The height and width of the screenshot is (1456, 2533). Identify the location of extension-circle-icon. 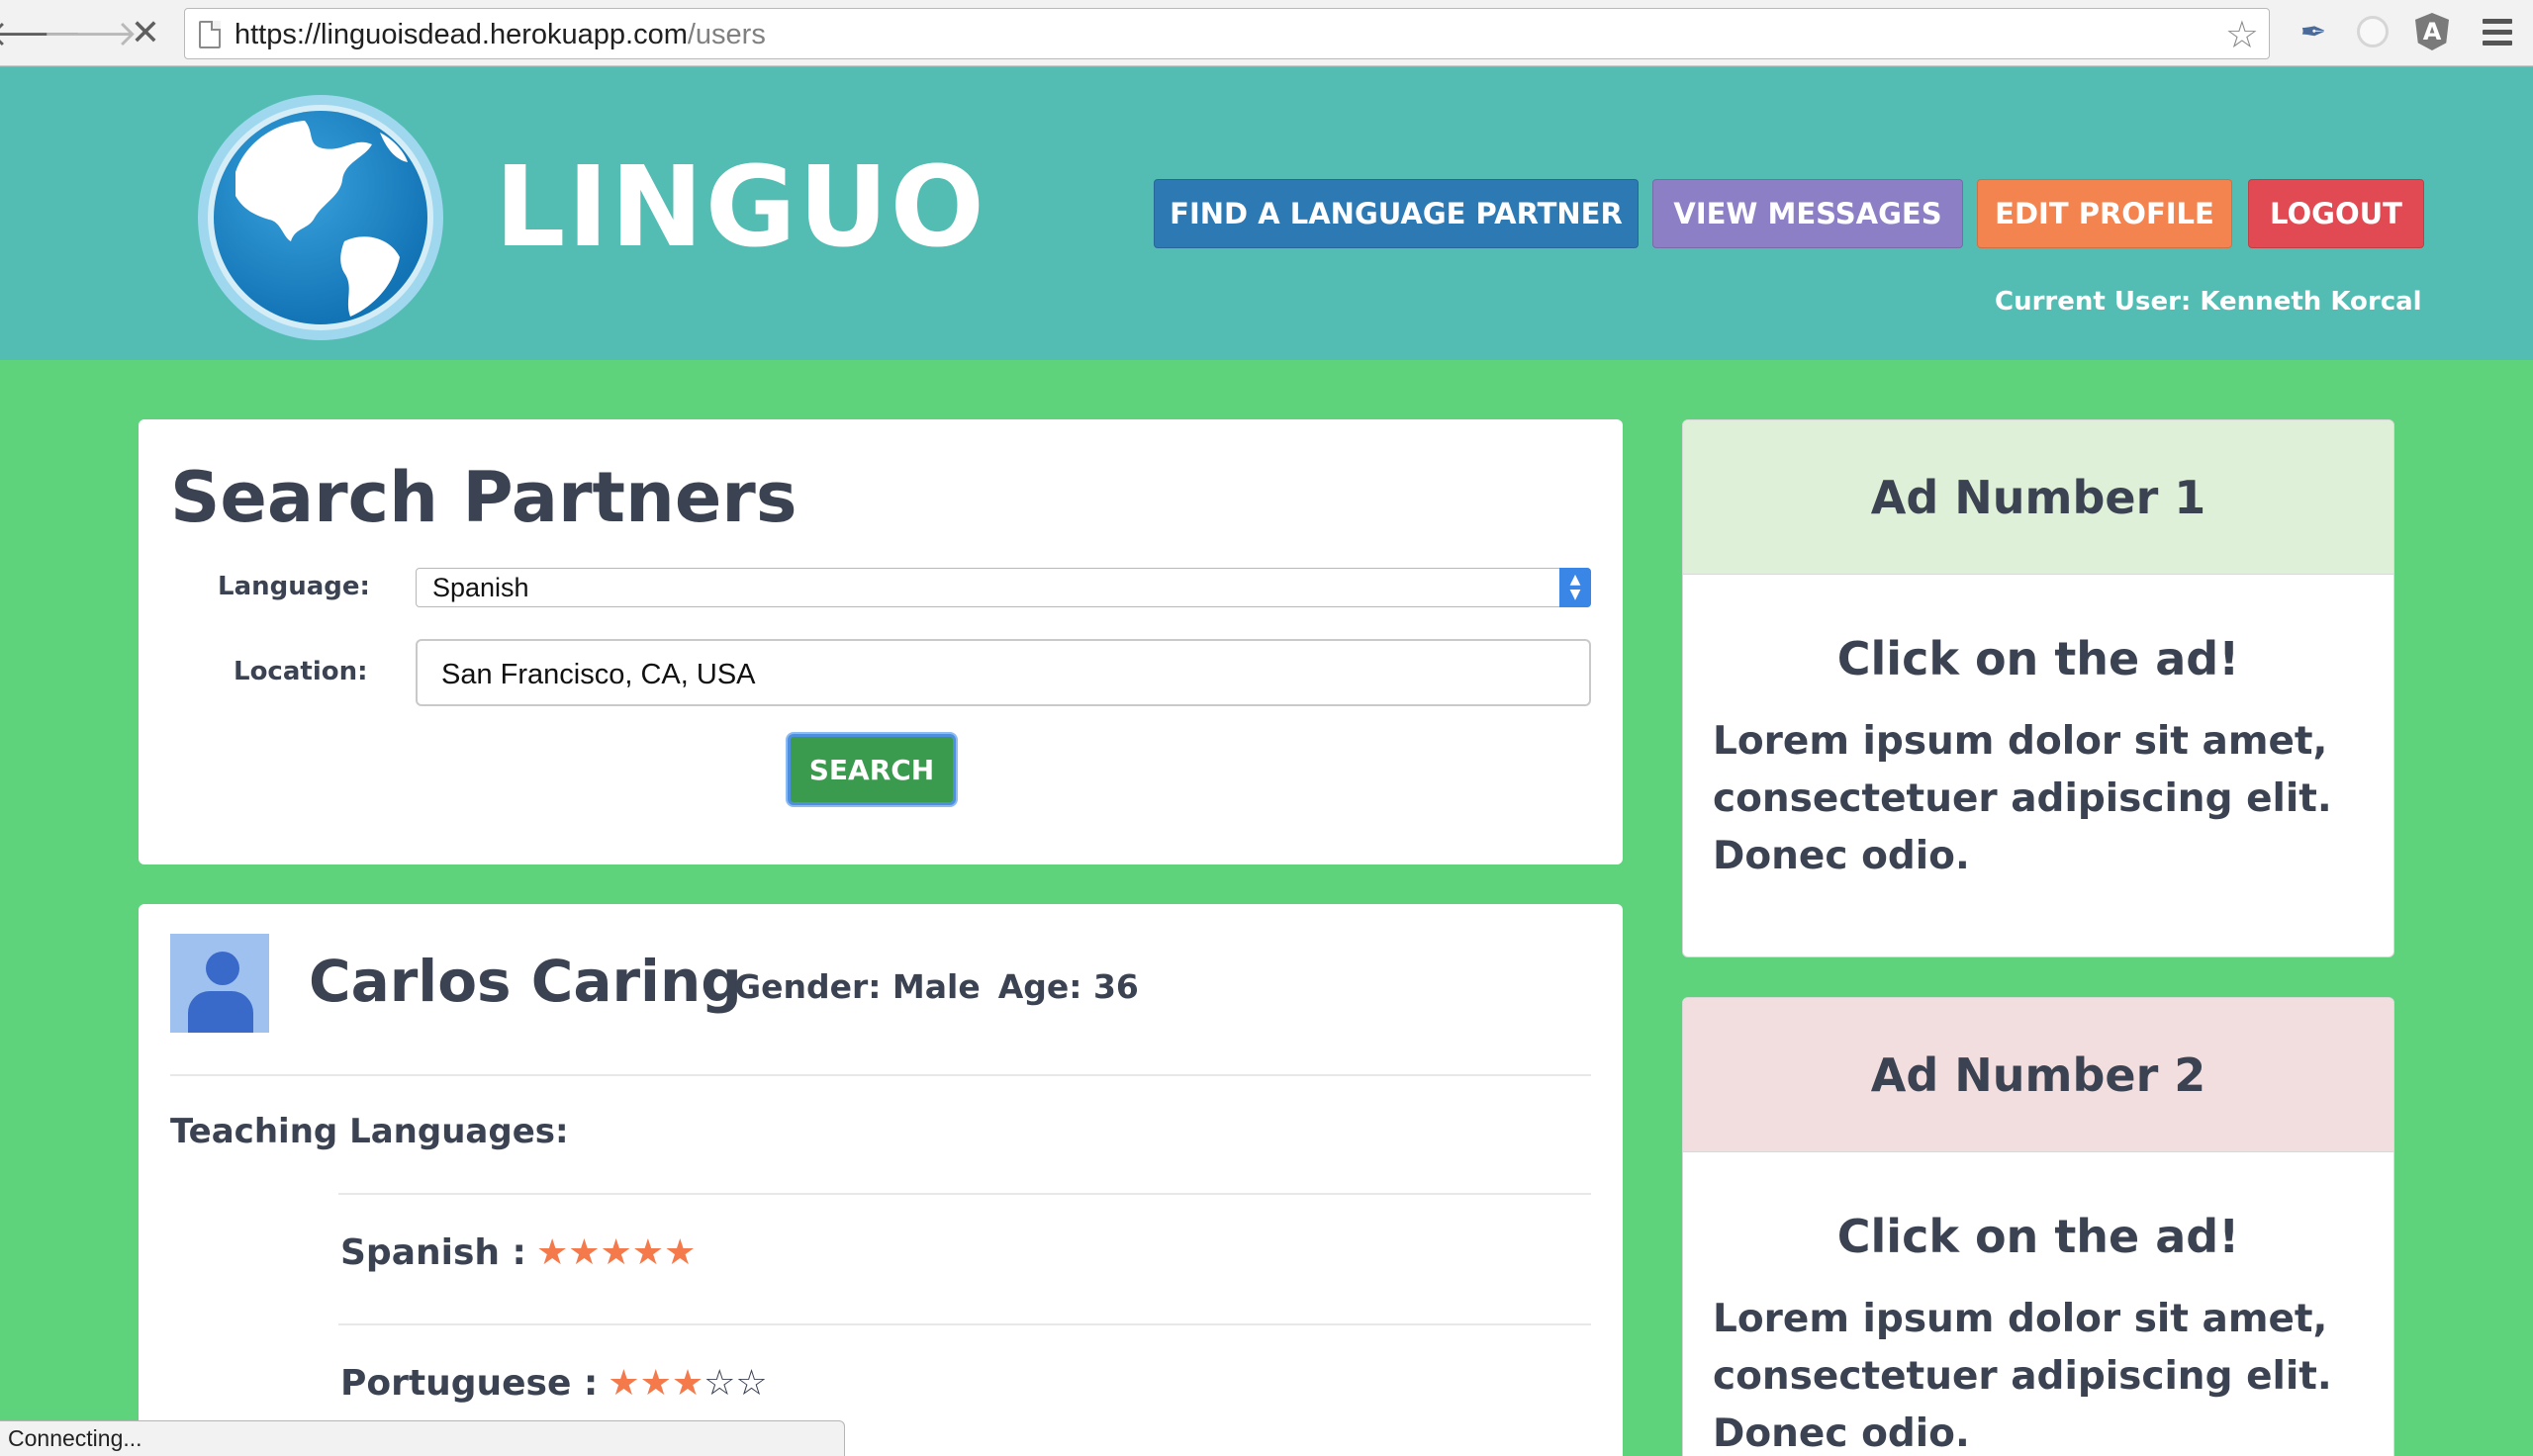
(2373, 31).